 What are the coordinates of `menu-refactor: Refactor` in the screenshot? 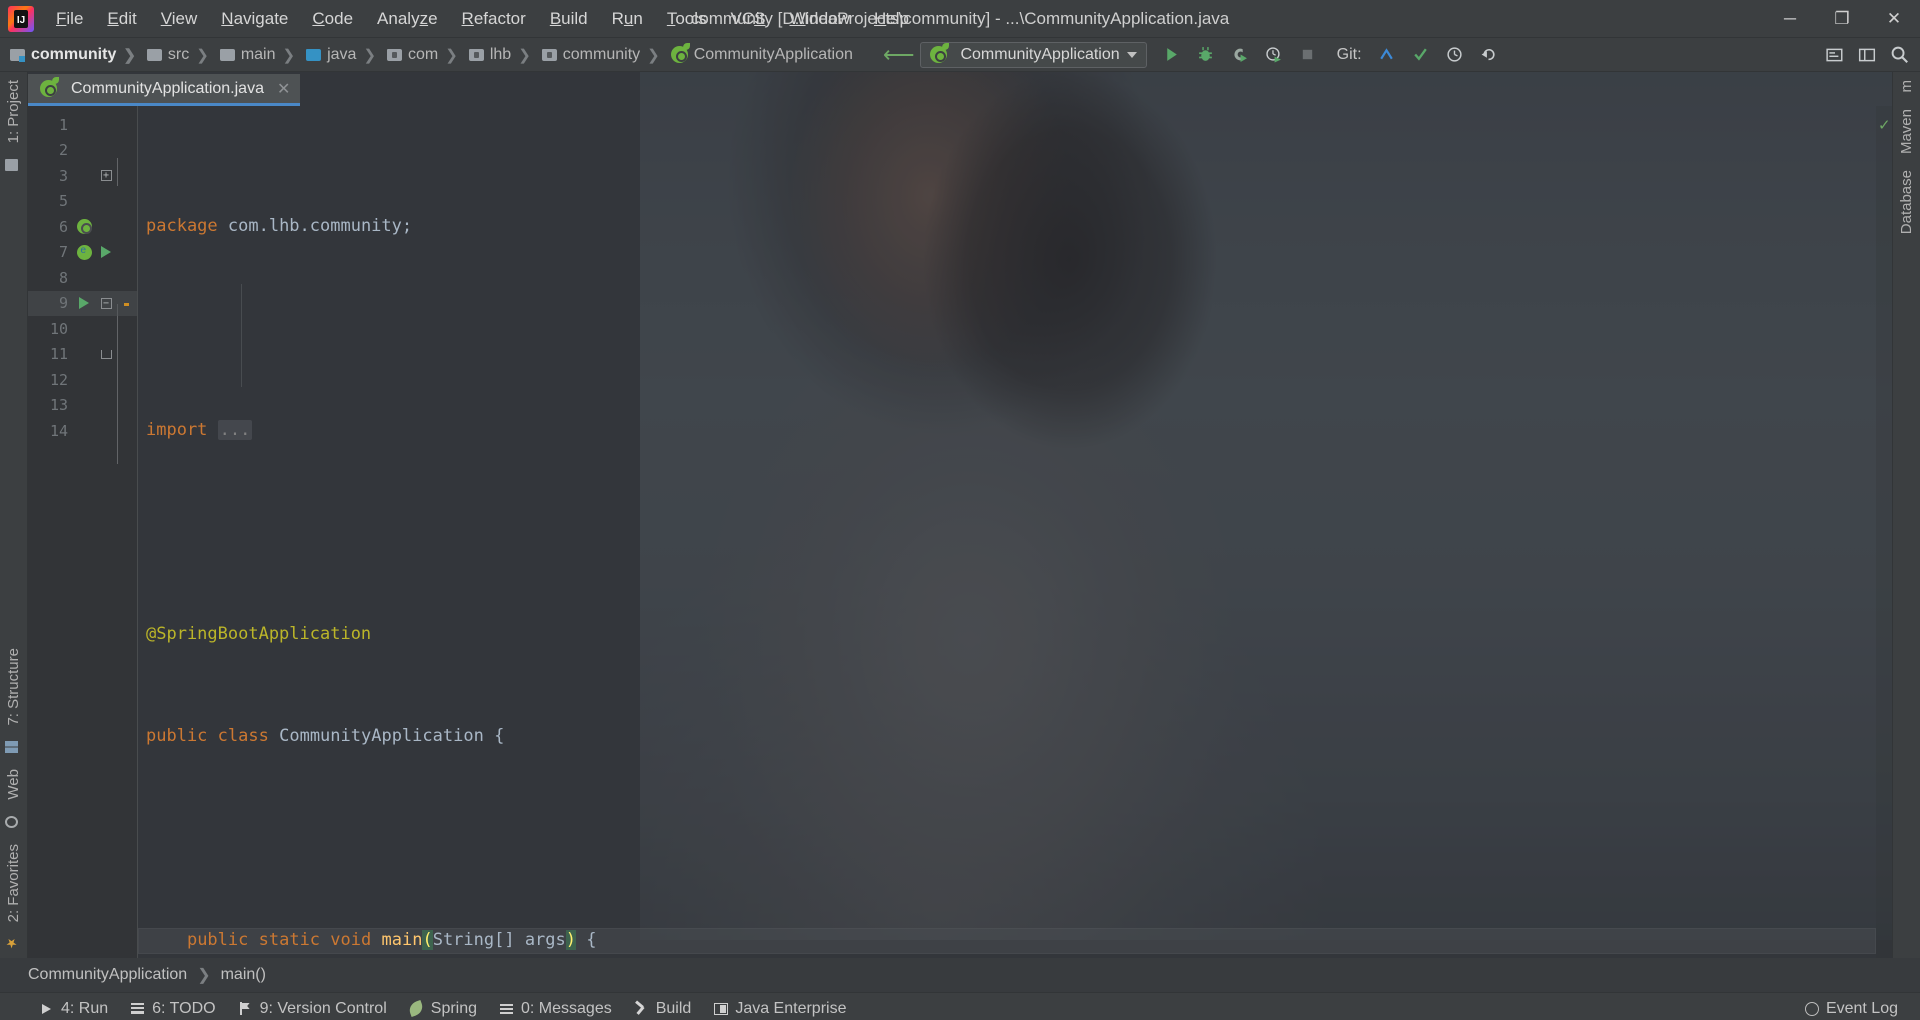 It's located at (494, 19).